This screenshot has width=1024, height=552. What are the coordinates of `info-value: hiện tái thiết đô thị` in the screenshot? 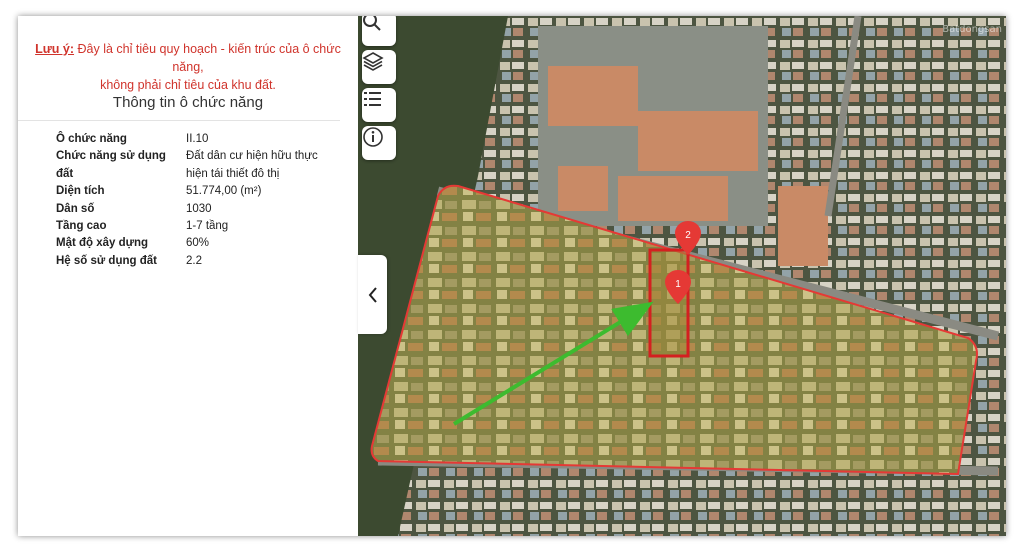 It's located at (233, 173).